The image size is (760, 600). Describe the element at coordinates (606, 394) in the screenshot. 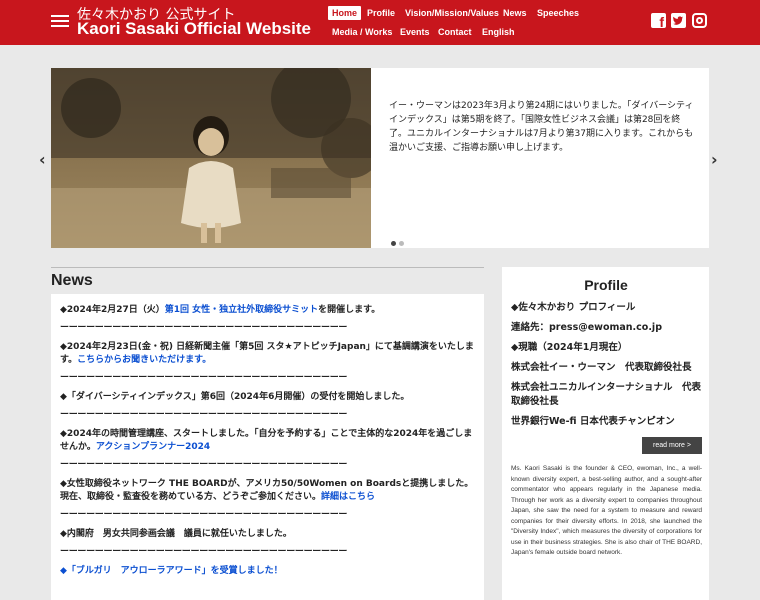

I see `profile-line: 株式会社ユニカルインターナショナル 代表取締役社長` at that location.